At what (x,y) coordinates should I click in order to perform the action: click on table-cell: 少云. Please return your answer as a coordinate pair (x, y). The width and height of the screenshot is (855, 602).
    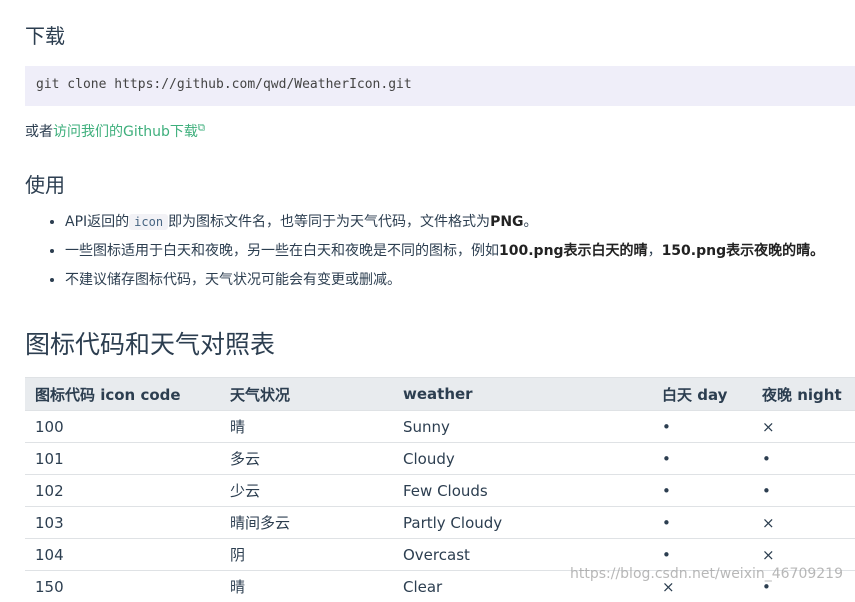
    Looking at the image, I should click on (306, 491).